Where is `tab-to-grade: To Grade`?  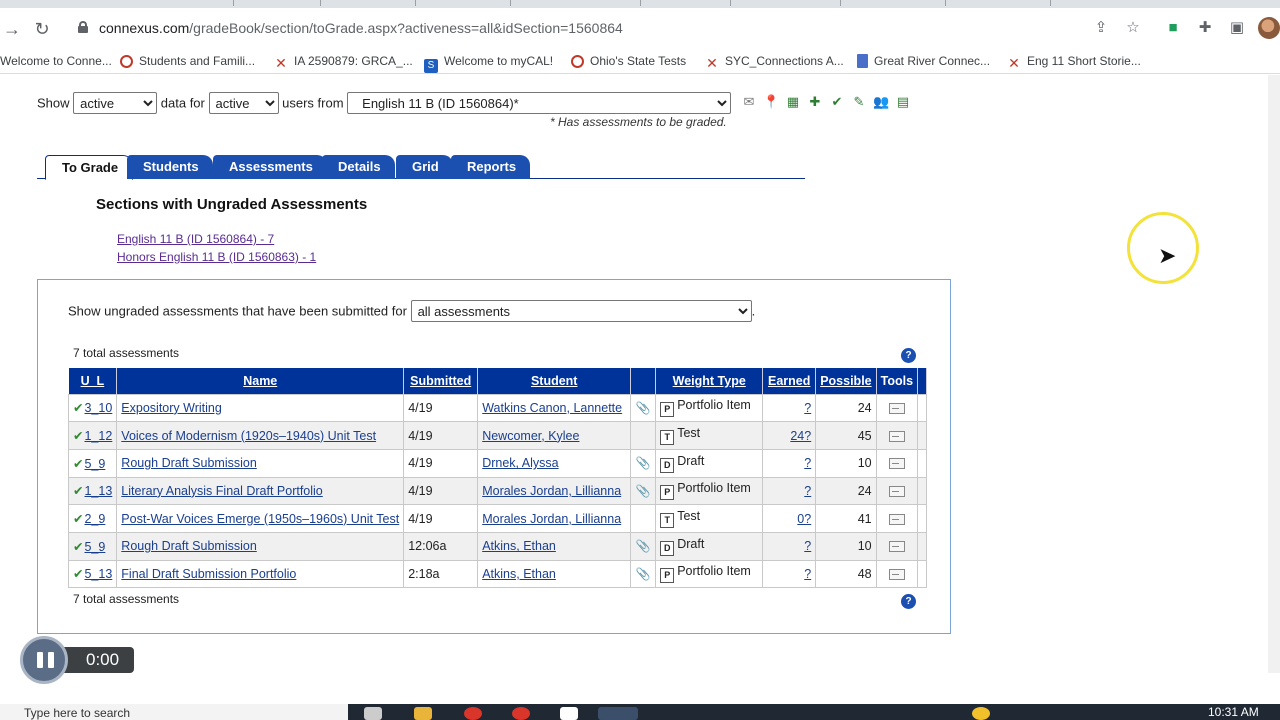
tab-to-grade: To Grade is located at coordinates (89, 167).